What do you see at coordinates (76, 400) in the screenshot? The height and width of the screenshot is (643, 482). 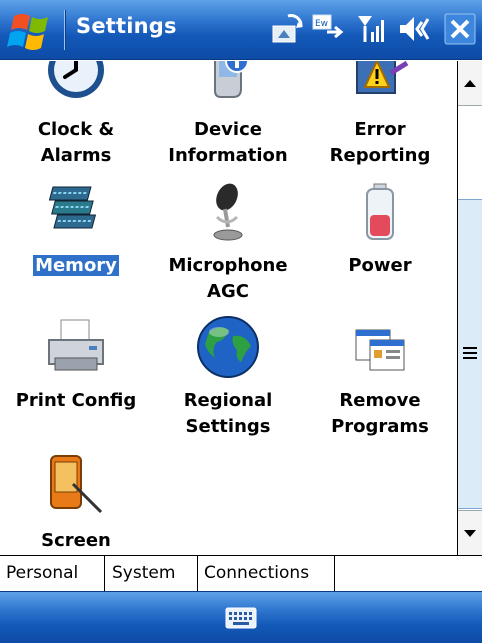 I see `item-label: Print Config` at bounding box center [76, 400].